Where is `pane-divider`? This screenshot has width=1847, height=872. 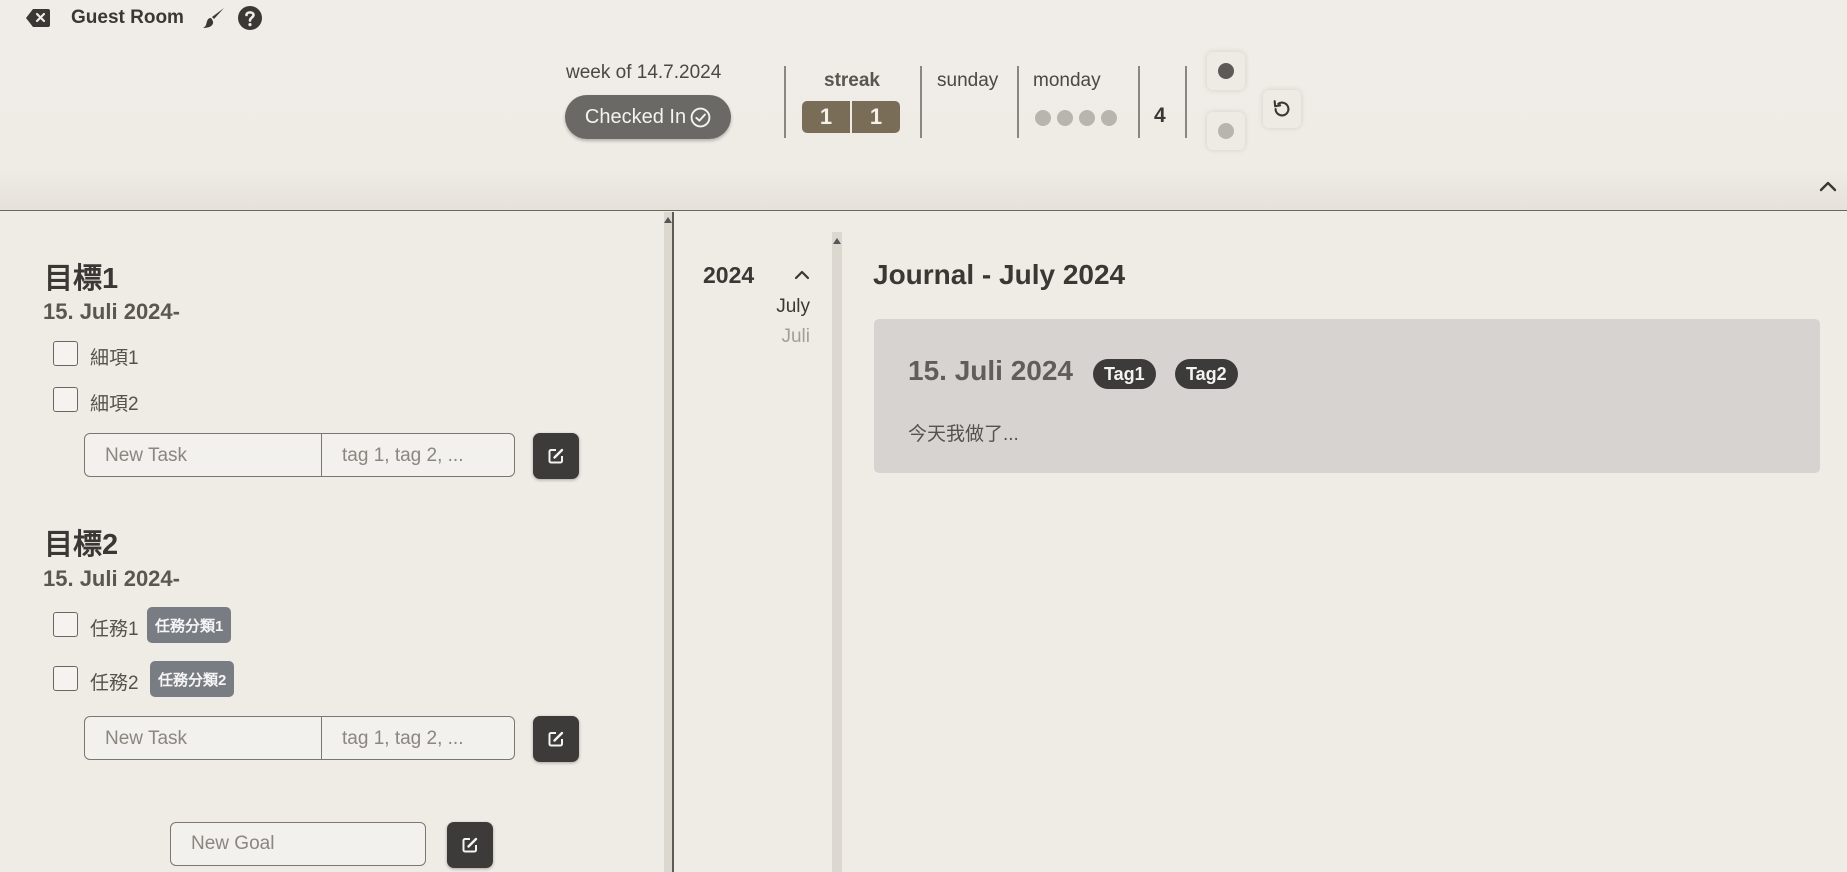
pane-divider is located at coordinates (673, 542).